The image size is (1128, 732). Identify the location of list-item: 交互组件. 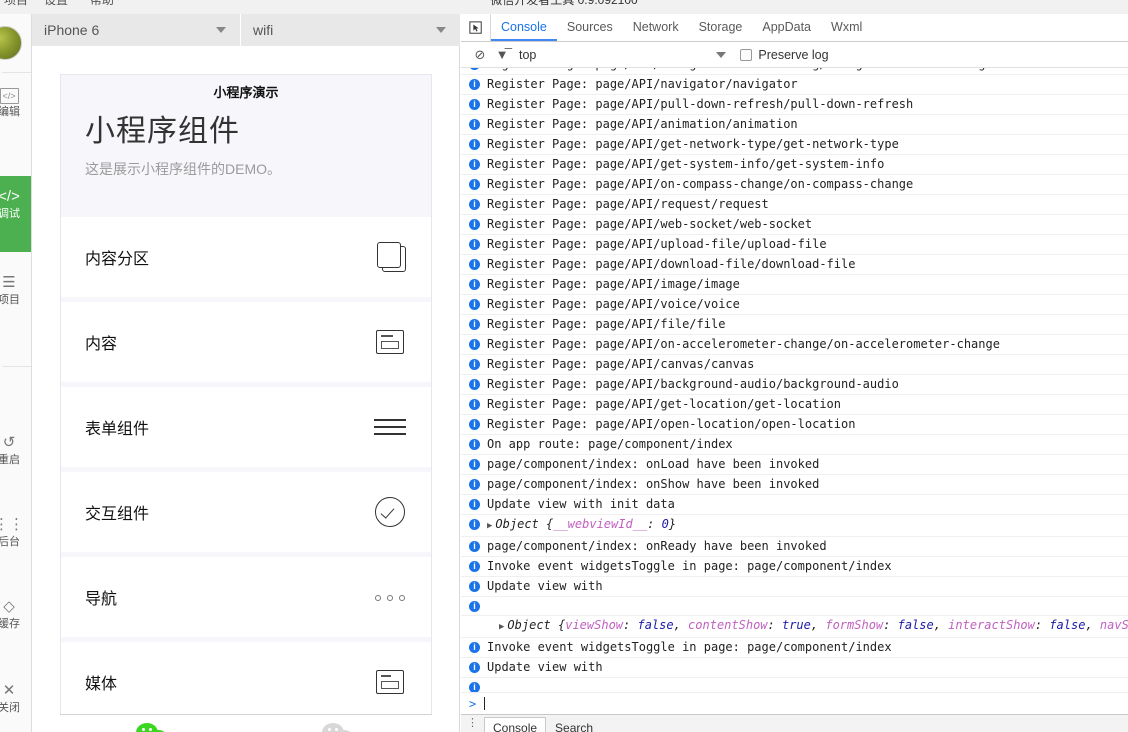
(246, 512).